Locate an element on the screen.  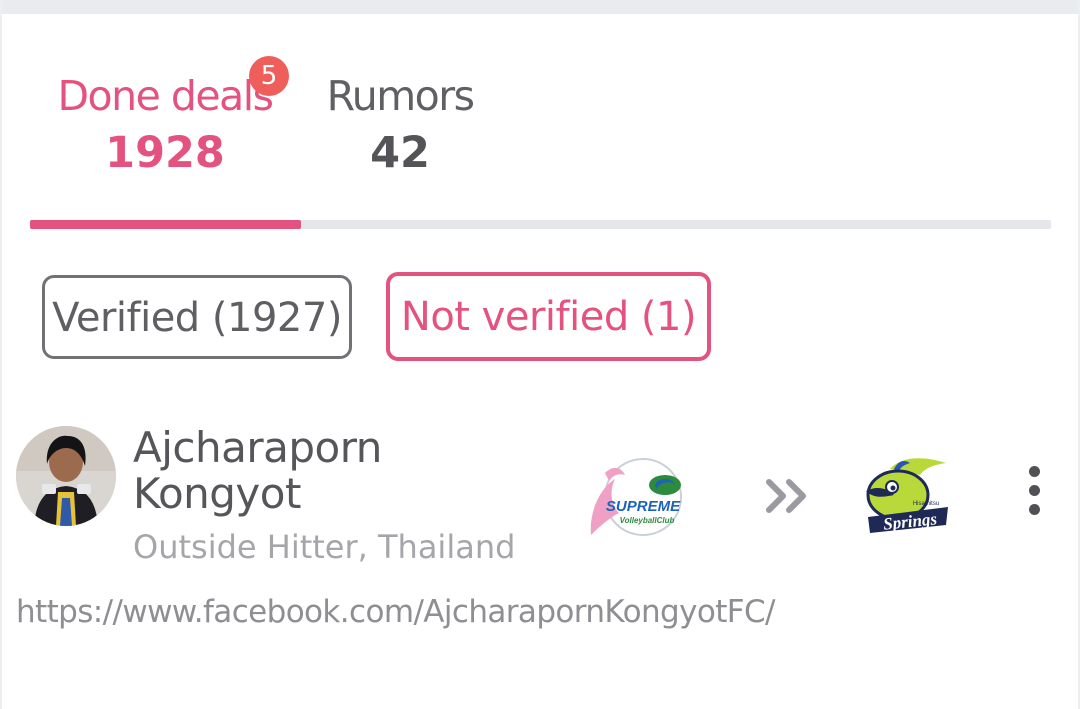
more-options-icon is located at coordinates (1034, 494).